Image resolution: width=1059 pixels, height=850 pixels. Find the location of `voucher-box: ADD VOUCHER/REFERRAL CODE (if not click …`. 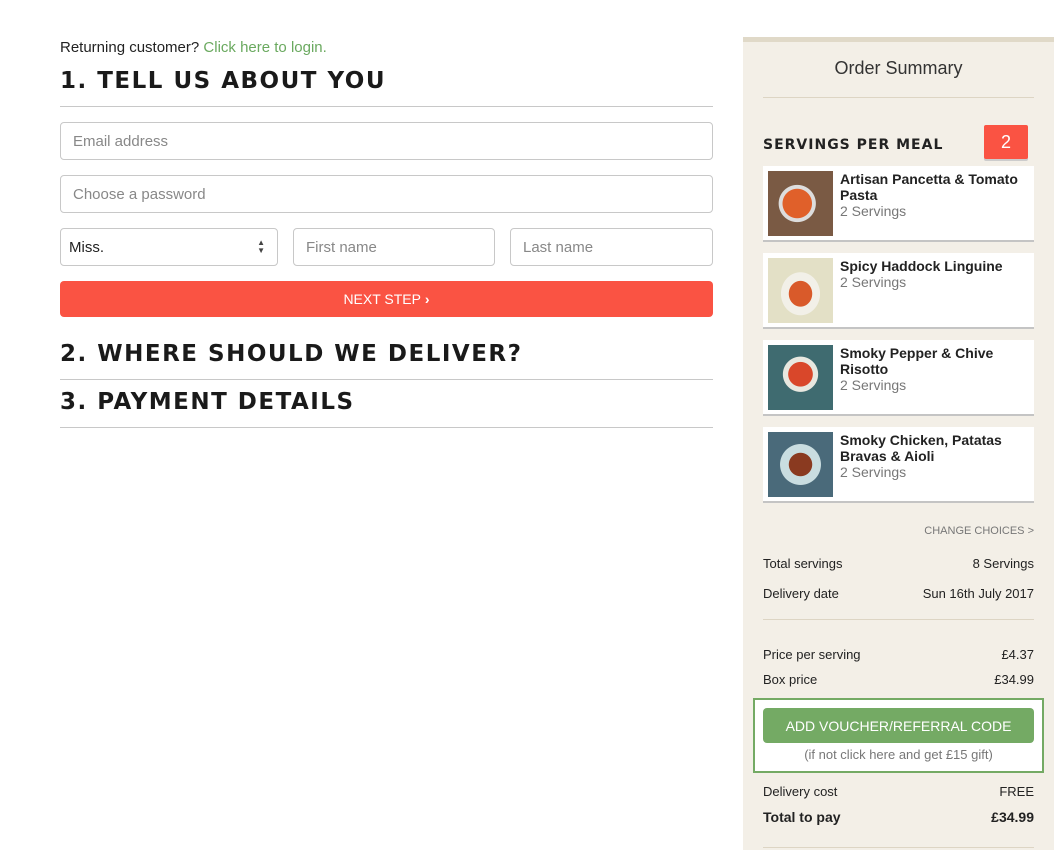

voucher-box: ADD VOUCHER/REFERRAL CODE (if not click … is located at coordinates (898, 735).